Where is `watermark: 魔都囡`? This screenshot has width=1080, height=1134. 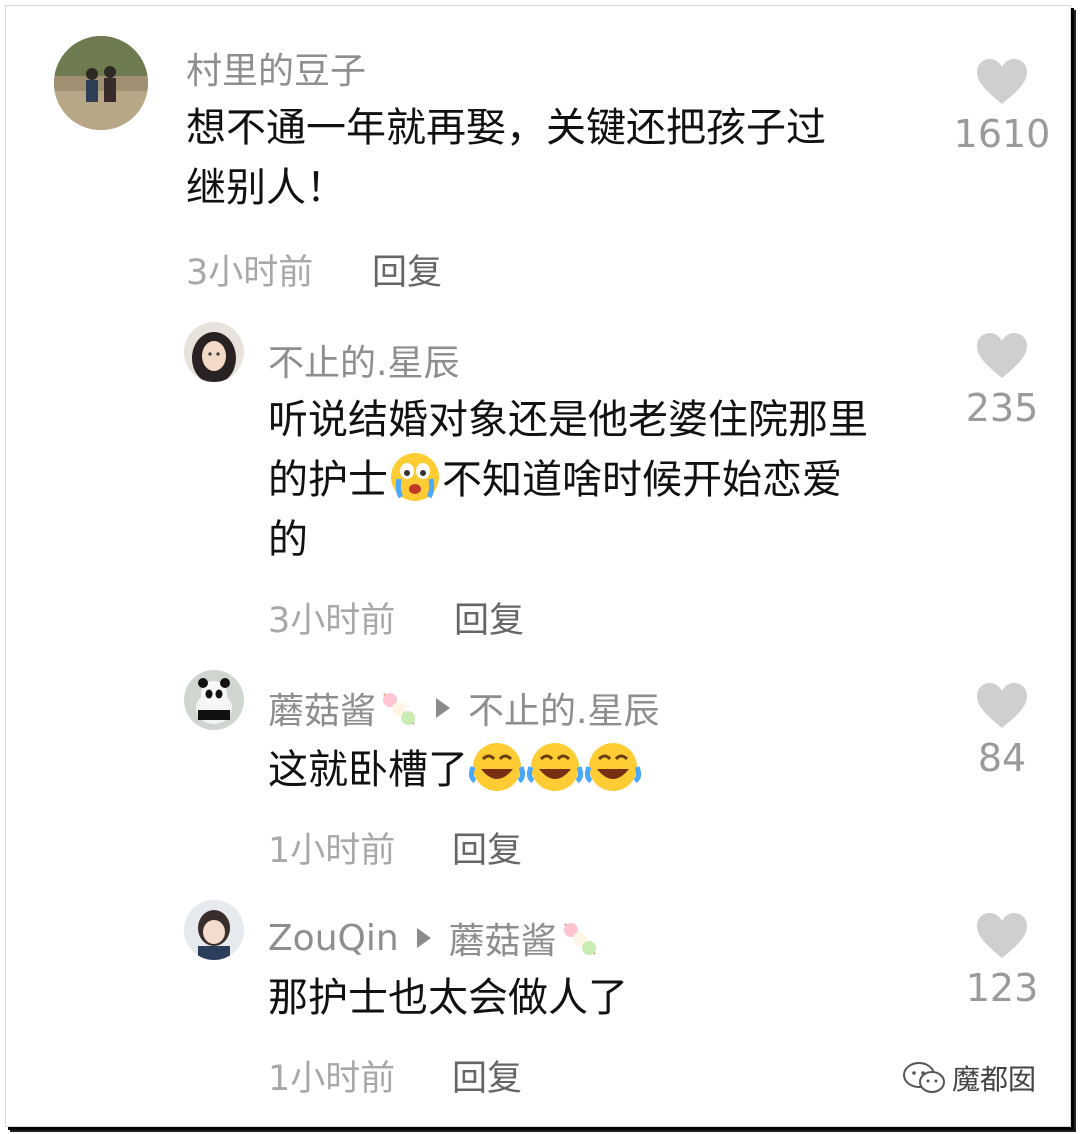
watermark: 魔都囡 is located at coordinates (969, 1078).